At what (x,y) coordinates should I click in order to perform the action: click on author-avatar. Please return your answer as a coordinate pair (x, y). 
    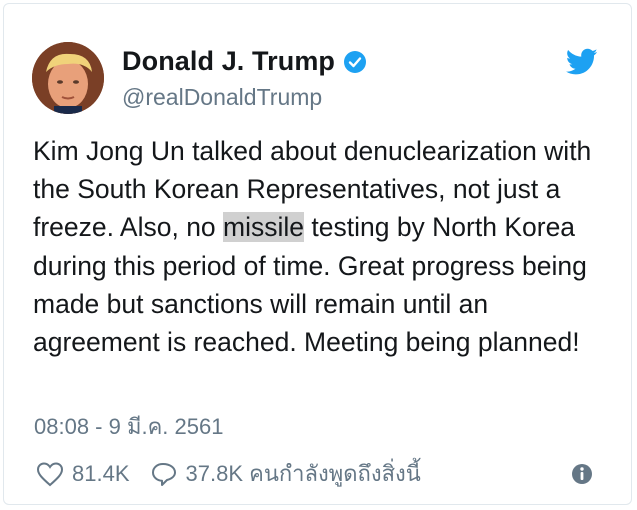
    Looking at the image, I should click on (68, 78).